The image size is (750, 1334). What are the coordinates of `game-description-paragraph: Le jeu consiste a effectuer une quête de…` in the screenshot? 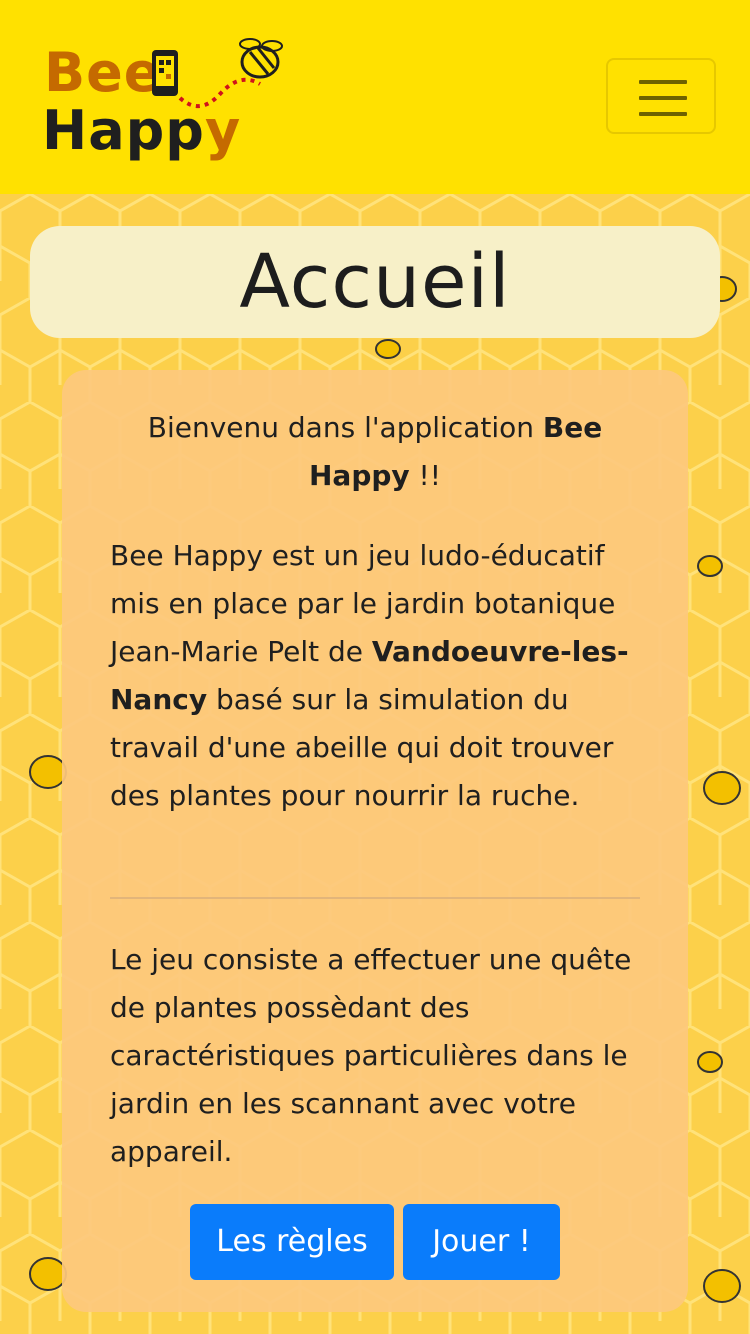 It's located at (371, 1055).